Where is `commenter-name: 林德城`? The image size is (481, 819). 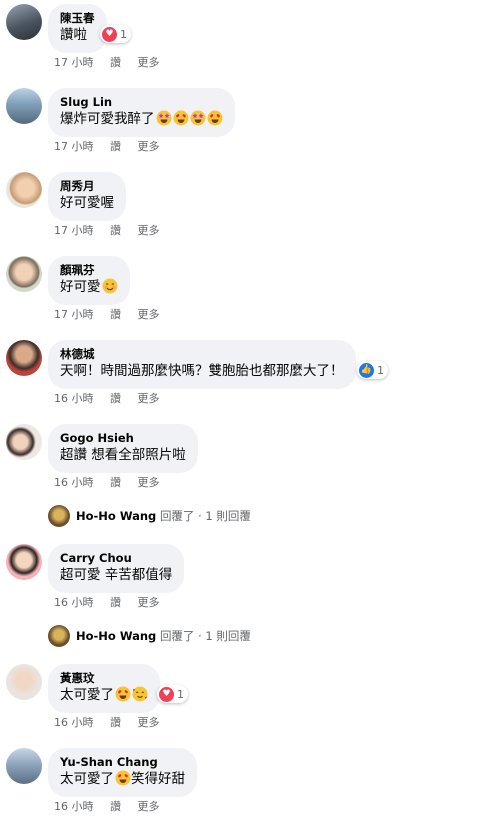
commenter-name: 林德城 is located at coordinates (202, 354).